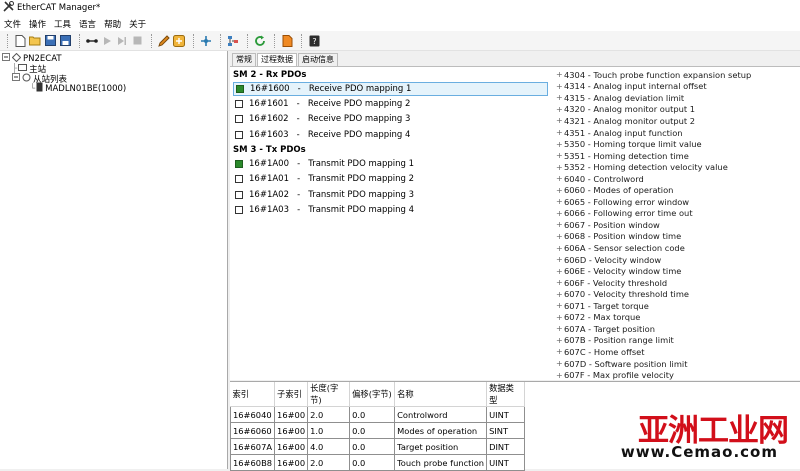  What do you see at coordinates (372, 394) in the screenshot?
I see `column-header-offset: 偏移(字节)` at bounding box center [372, 394].